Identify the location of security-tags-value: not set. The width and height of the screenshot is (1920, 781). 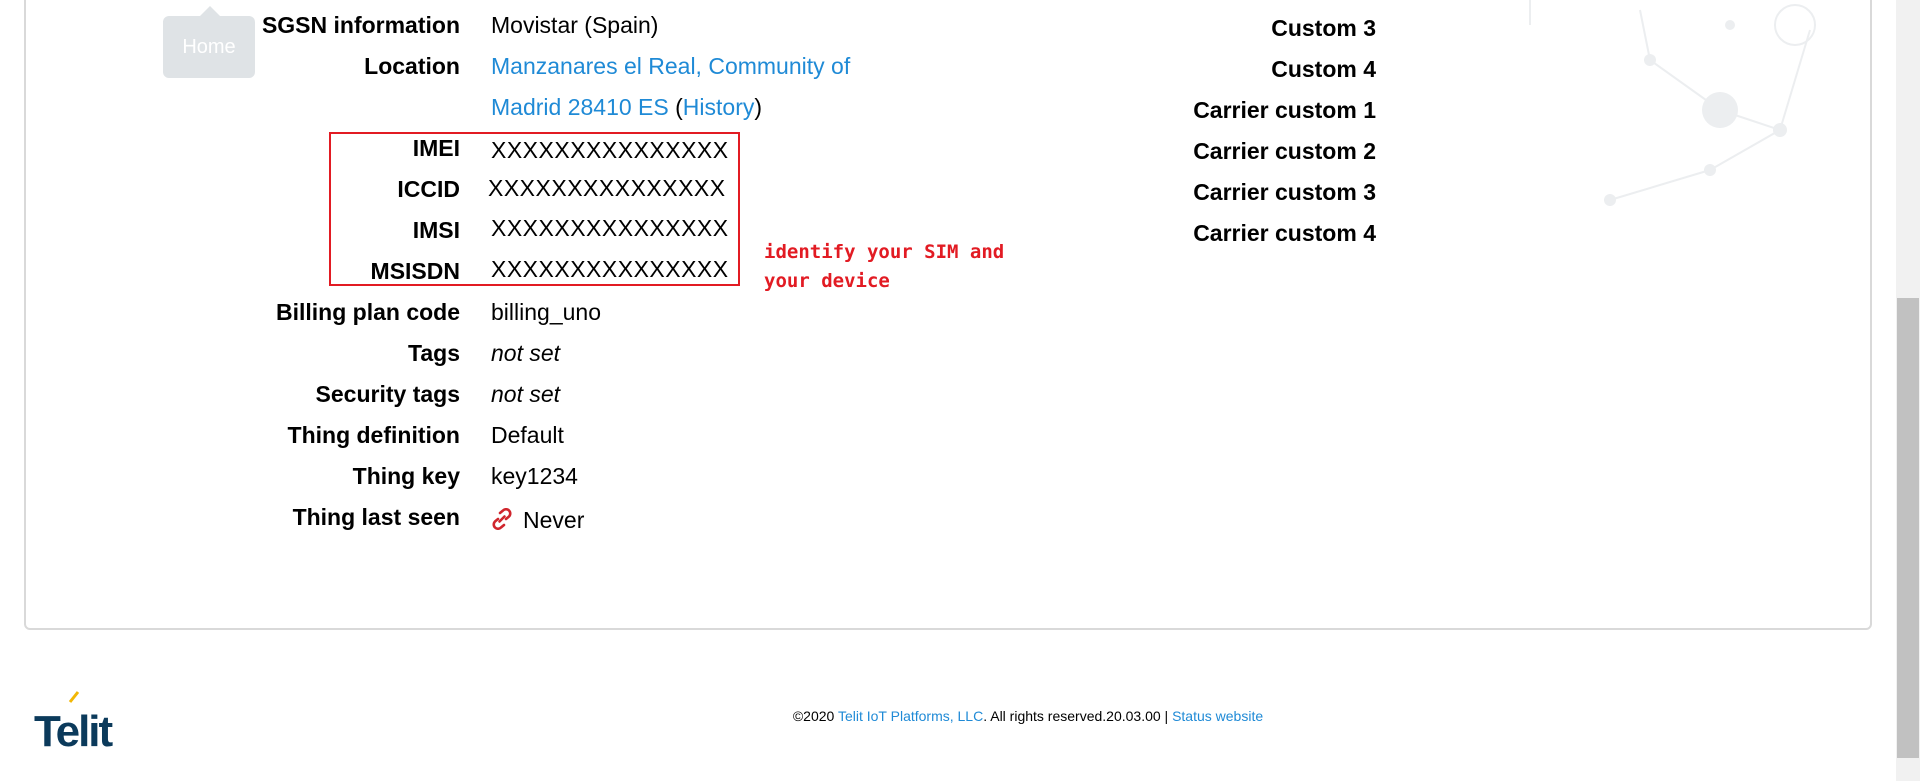
(526, 394).